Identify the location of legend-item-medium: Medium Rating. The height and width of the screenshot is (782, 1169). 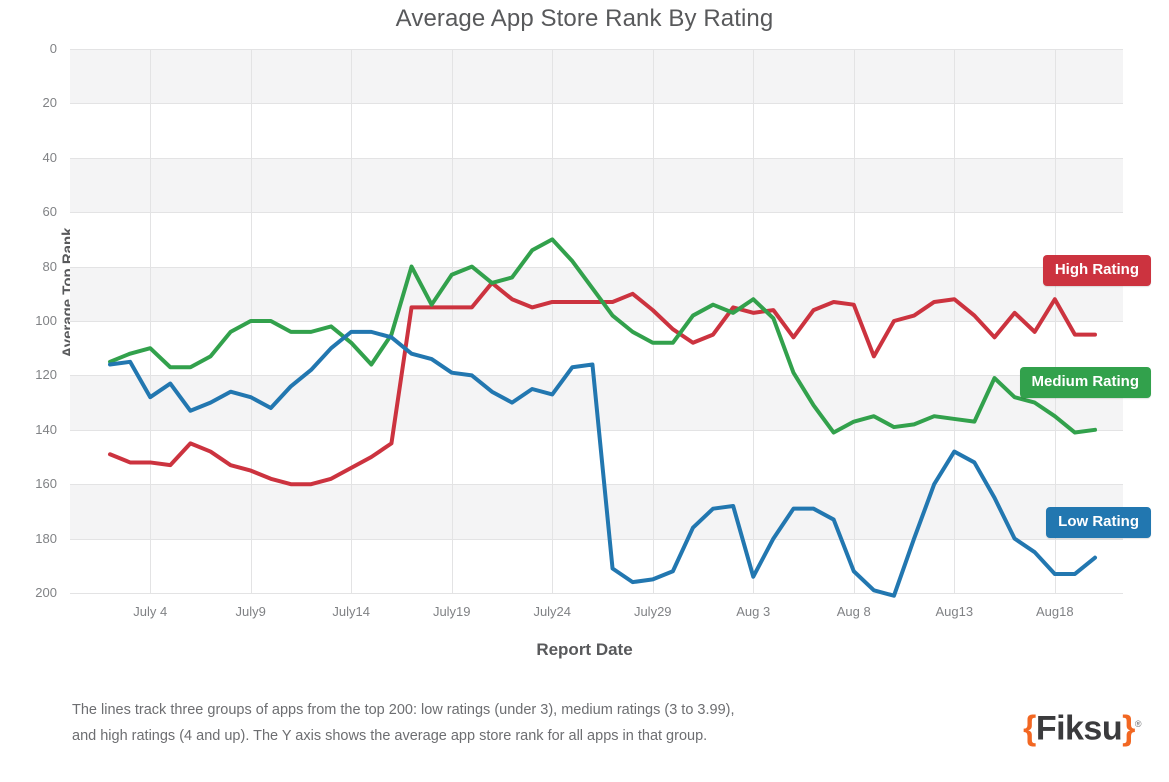
(1085, 382).